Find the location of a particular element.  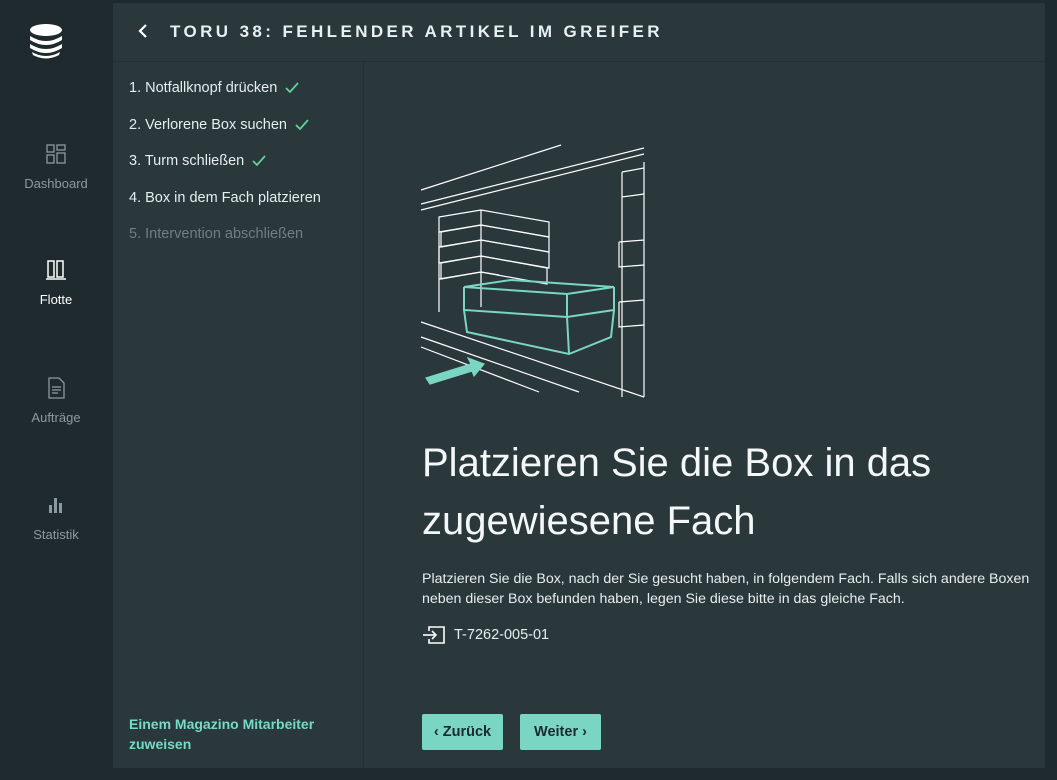

step-label: 2. Verlorene Box suchen is located at coordinates (208, 125).